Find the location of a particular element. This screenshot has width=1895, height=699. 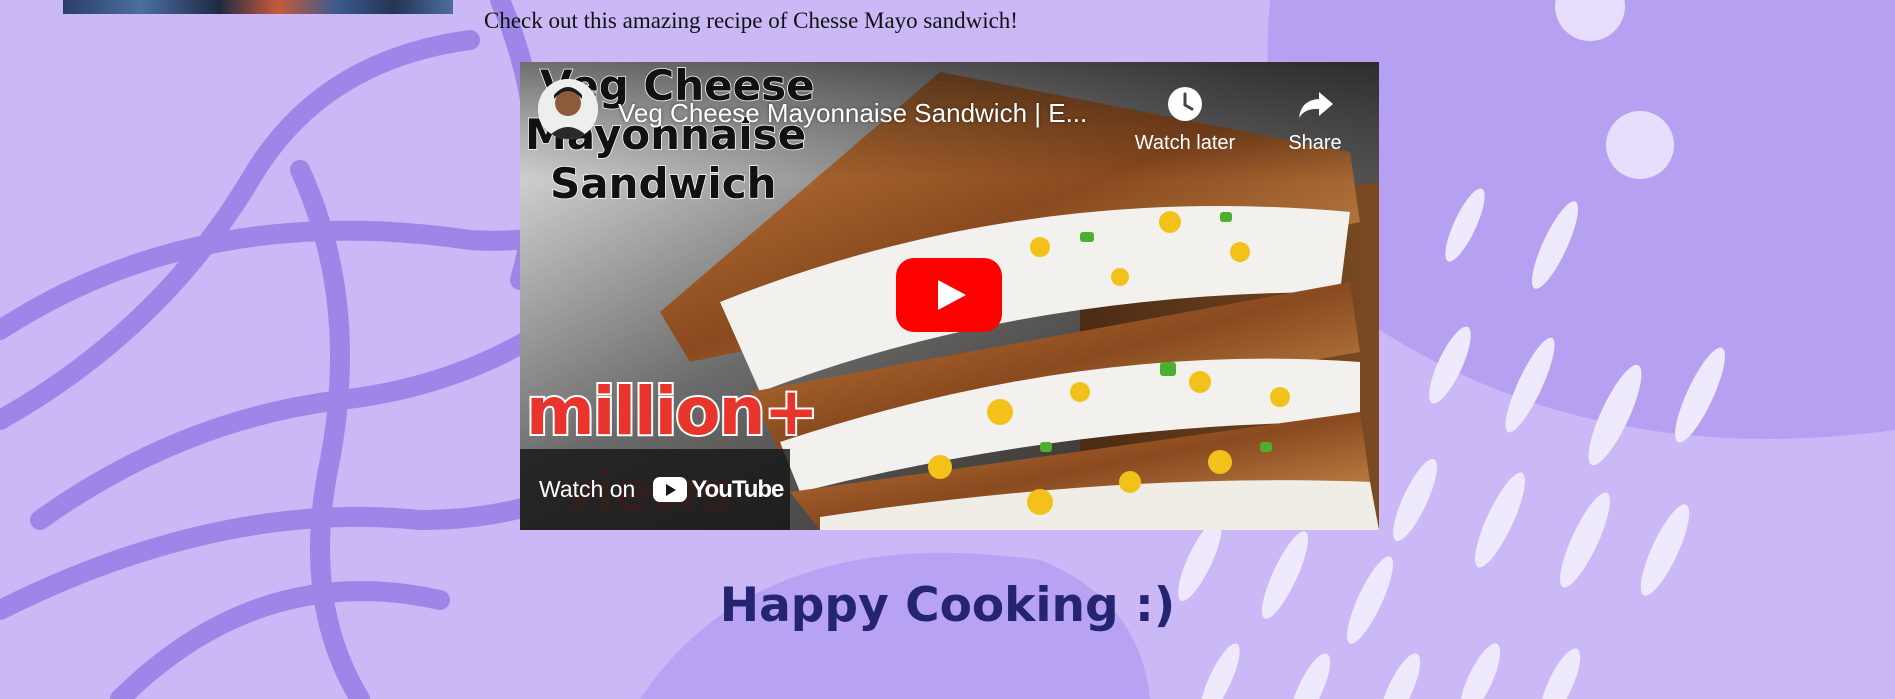

watch-on-youtube-link: Watch on YouTube is located at coordinates (655, 489).